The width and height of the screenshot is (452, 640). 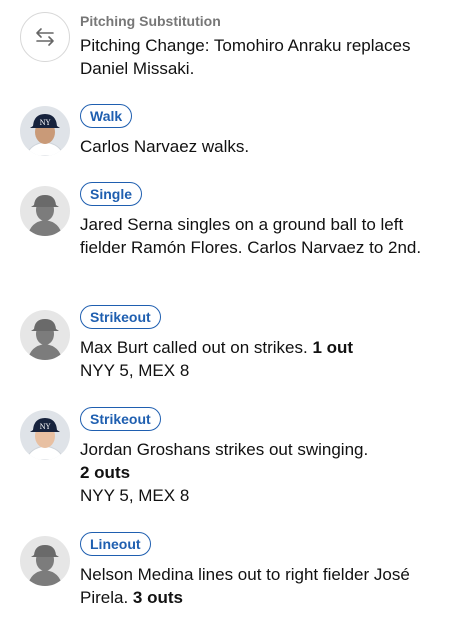 I want to click on play-description: Jordan Groshans strikes out swinging., so click(x=224, y=449).